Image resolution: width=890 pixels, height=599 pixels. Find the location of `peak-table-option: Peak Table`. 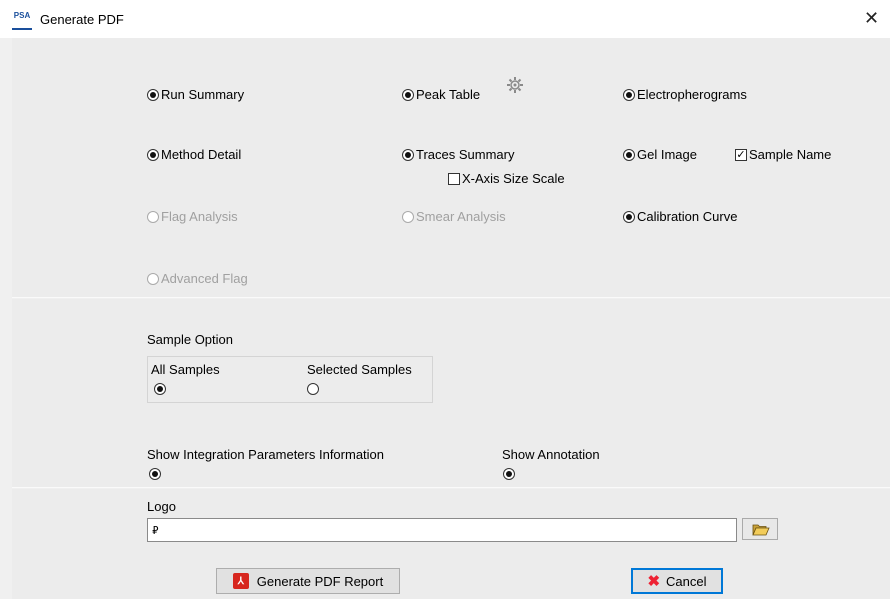

peak-table-option: Peak Table is located at coordinates (441, 94).